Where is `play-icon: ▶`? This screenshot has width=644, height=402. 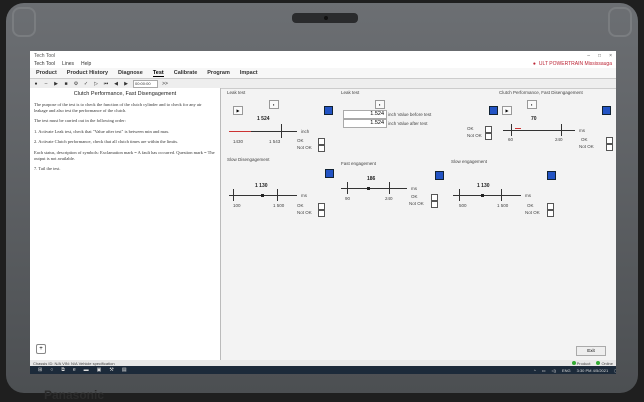 play-icon: ▶ is located at coordinates (56, 84).